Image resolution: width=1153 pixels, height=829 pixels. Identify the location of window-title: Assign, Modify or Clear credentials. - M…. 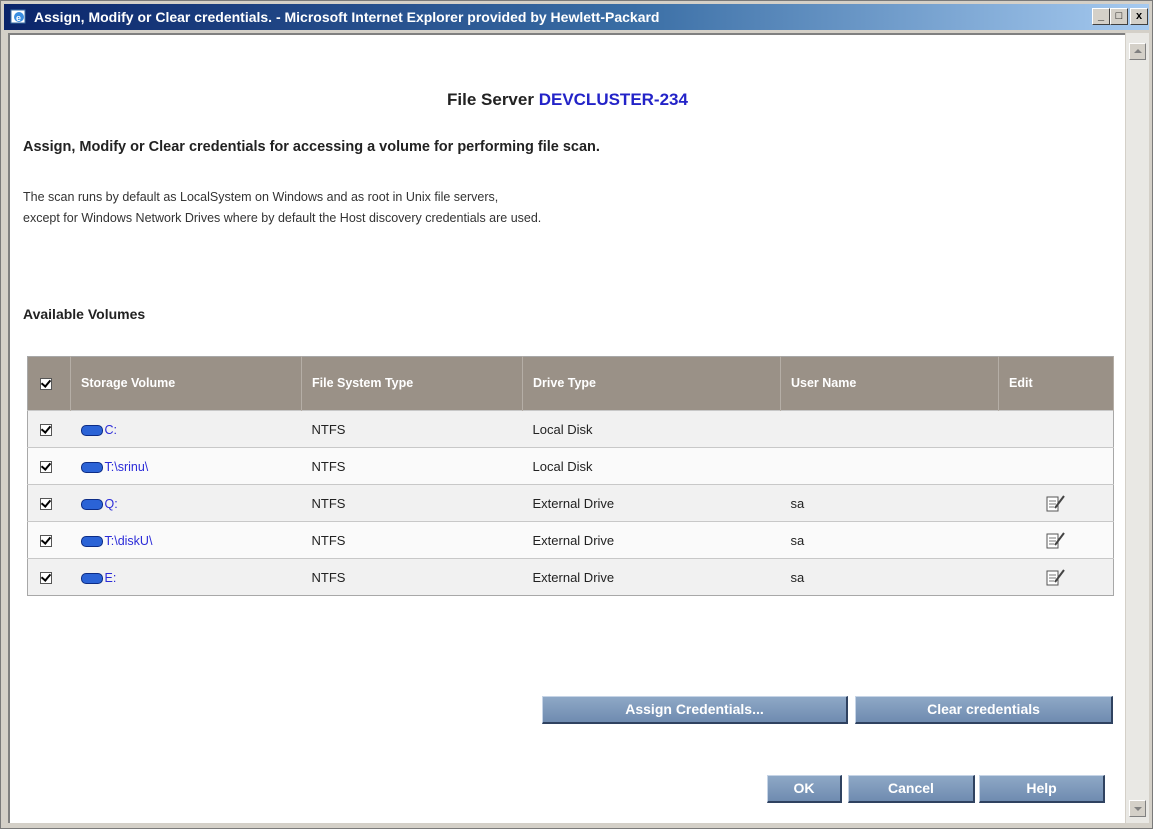
(347, 17).